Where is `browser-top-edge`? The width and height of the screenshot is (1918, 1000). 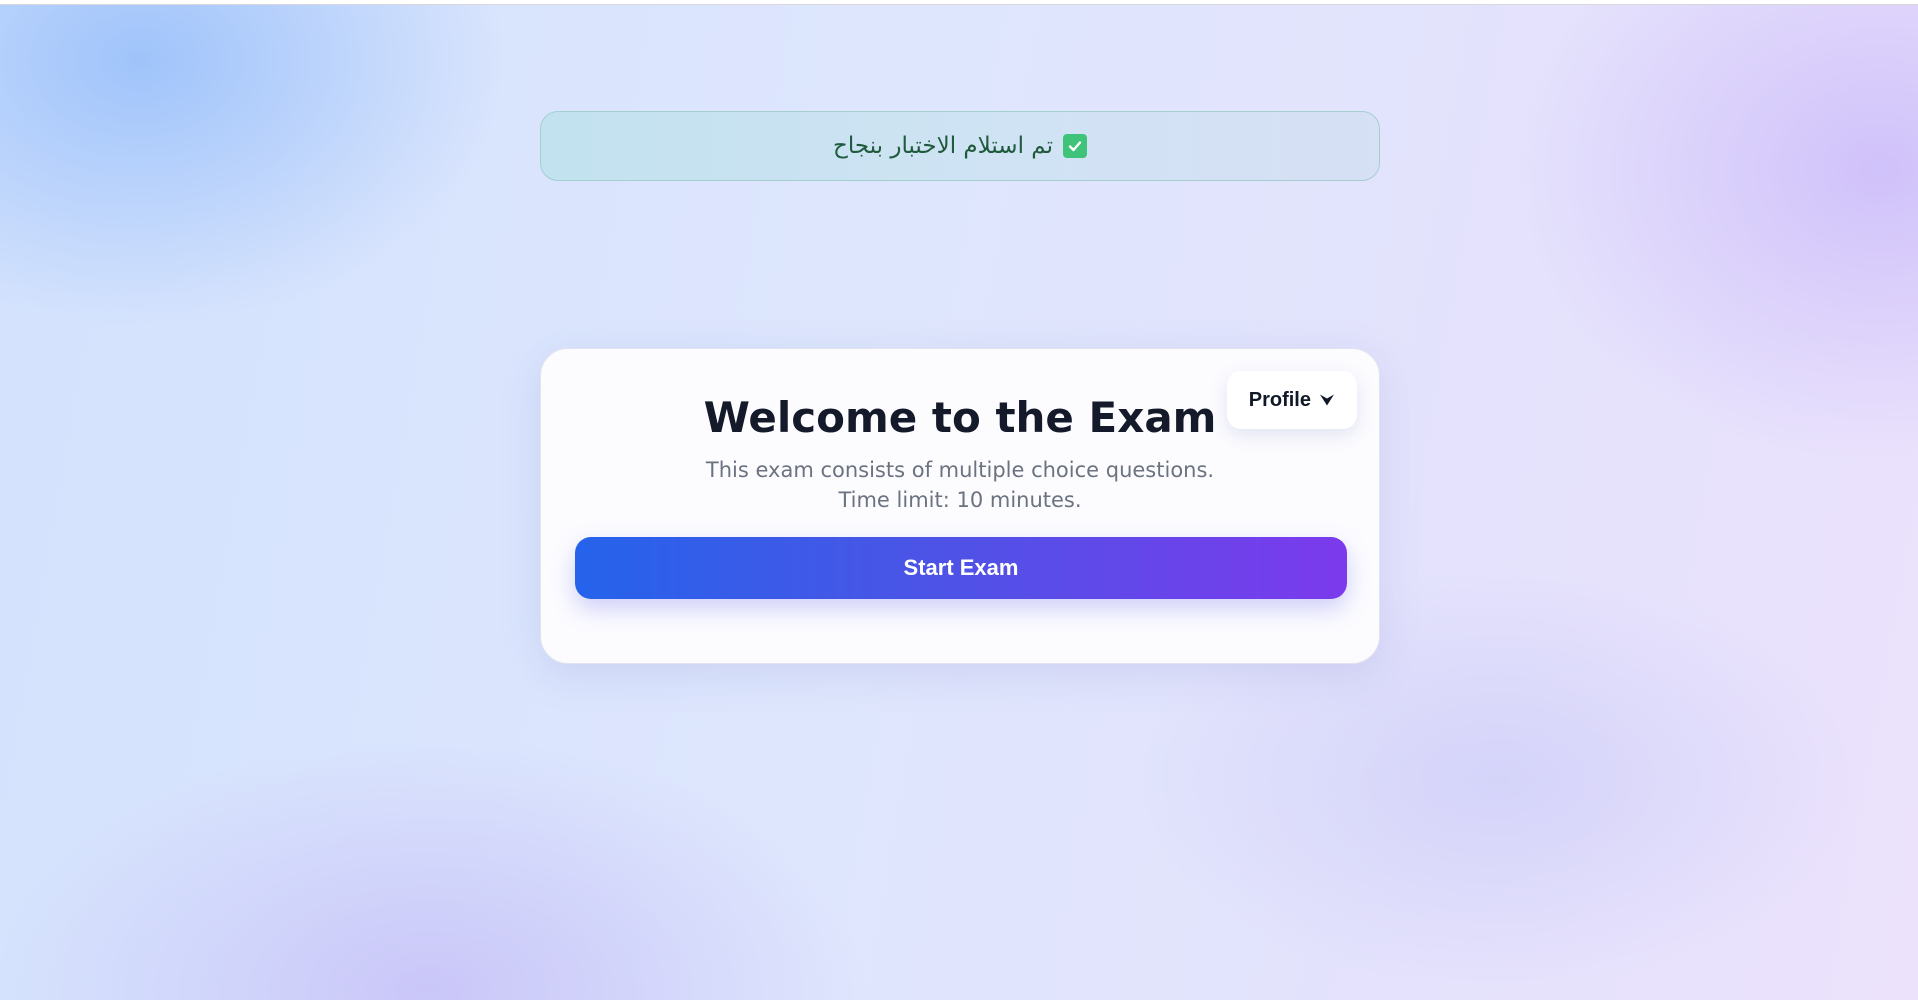
browser-top-edge is located at coordinates (959, 2).